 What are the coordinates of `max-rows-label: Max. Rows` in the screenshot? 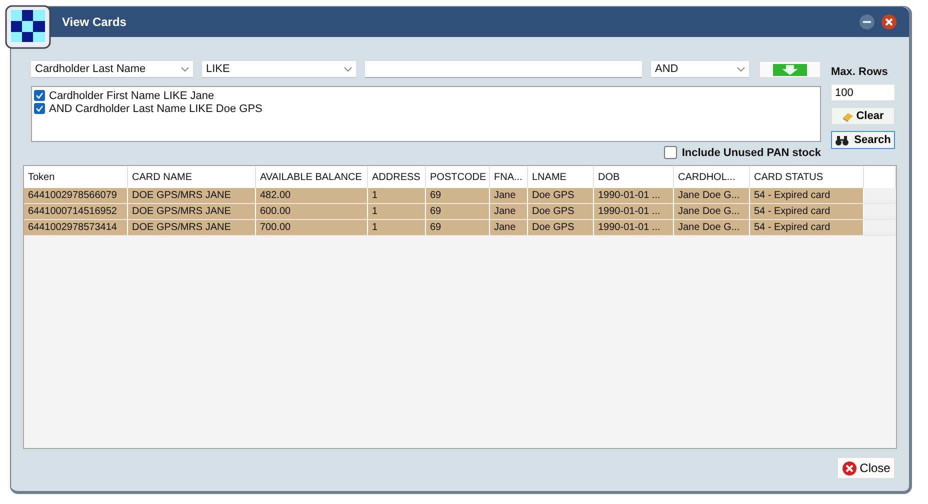 It's located at (860, 72).